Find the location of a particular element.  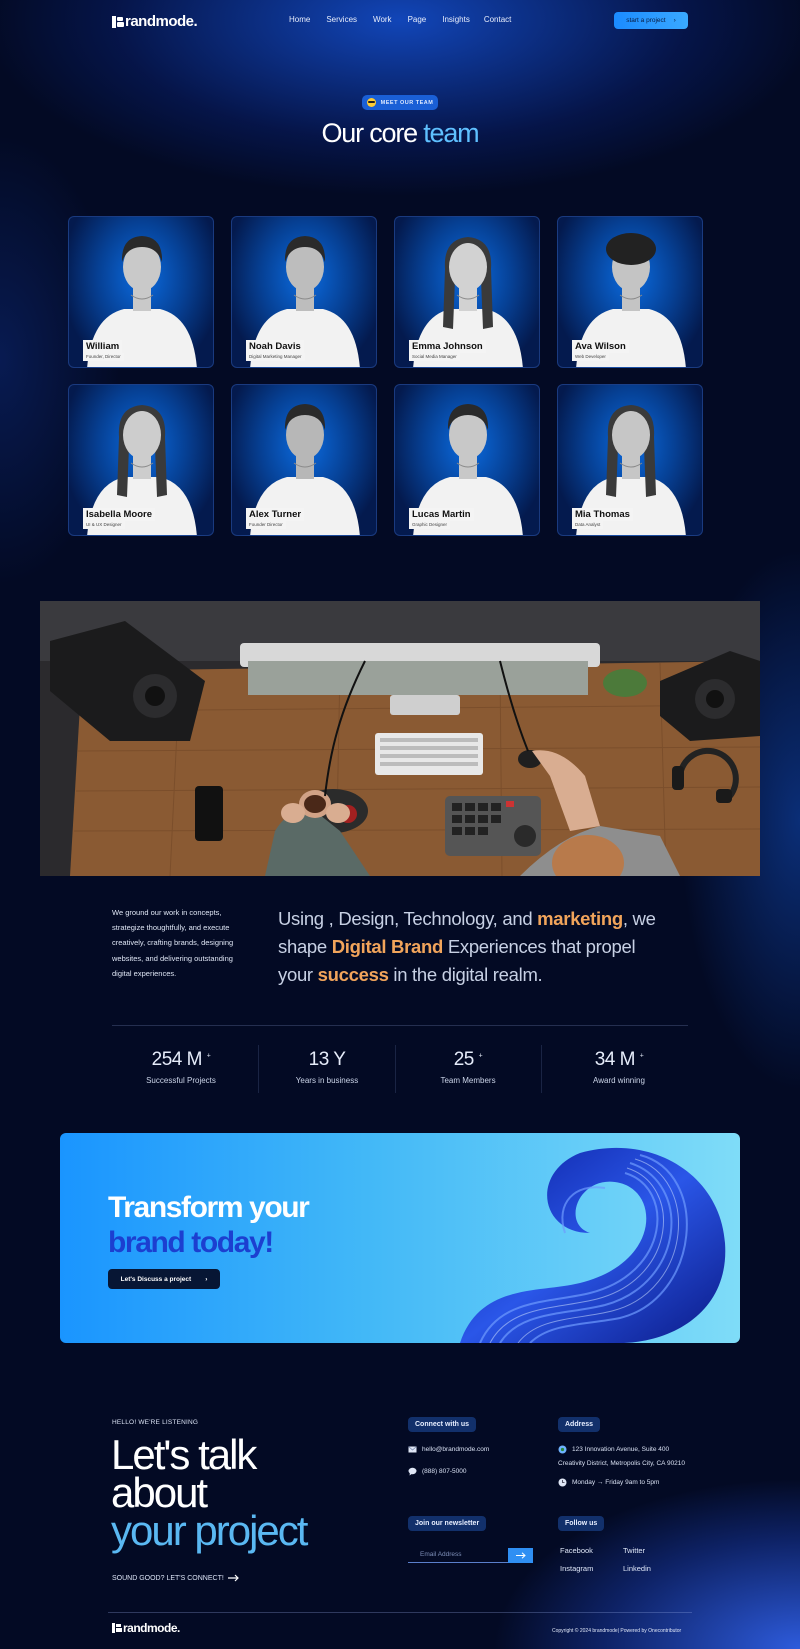

stats-divider is located at coordinates (400, 1025).